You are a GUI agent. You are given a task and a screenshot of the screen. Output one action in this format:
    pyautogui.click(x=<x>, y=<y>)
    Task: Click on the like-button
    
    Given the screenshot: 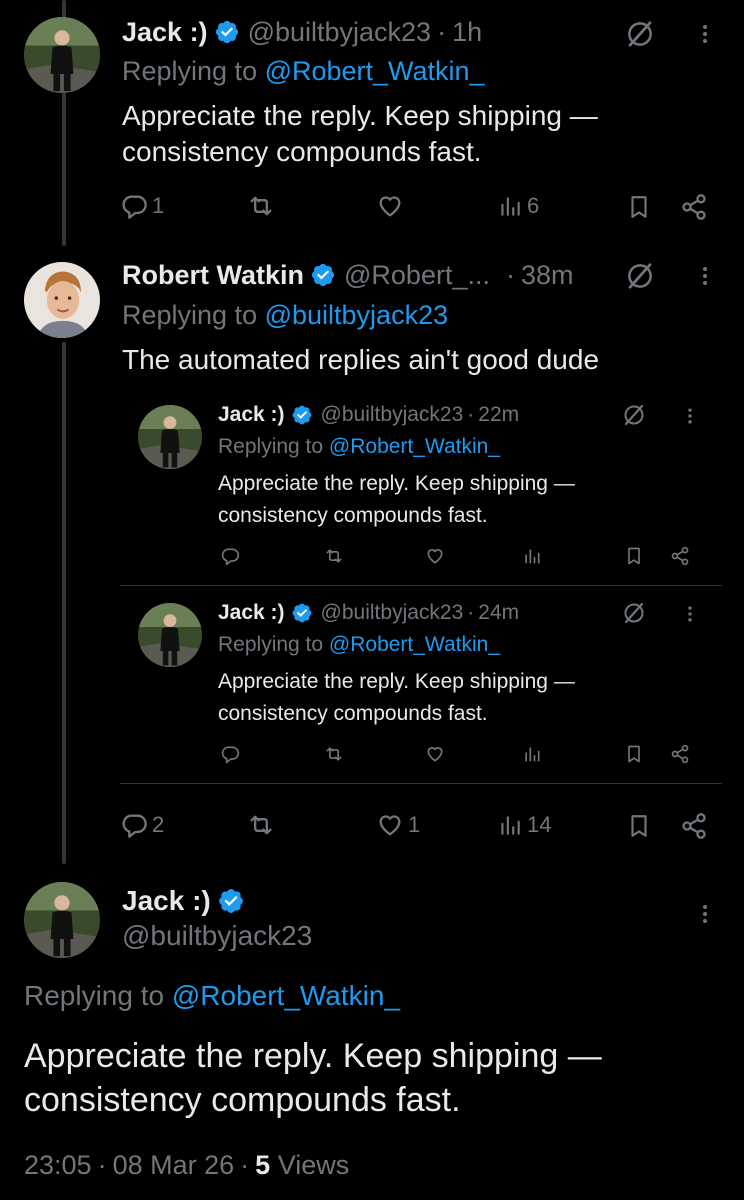 What is the action you would take?
    pyautogui.click(x=392, y=206)
    